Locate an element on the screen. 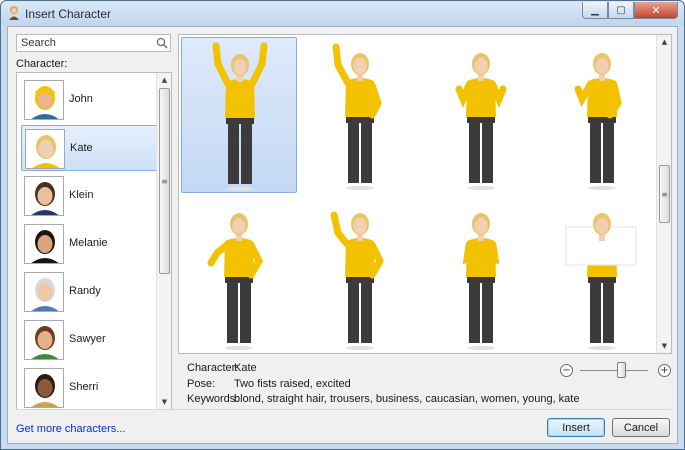  character-item-randy: Randy is located at coordinates (89, 292).